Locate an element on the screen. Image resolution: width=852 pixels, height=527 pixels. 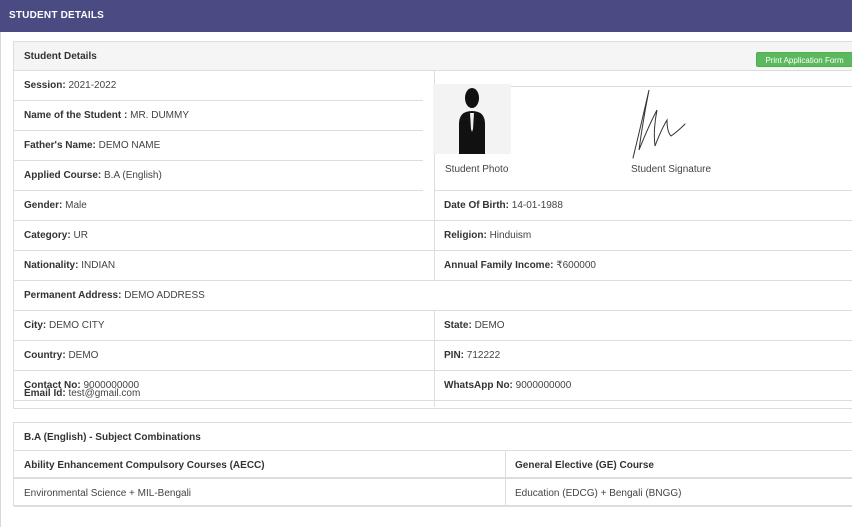
student-signature is located at coordinates (656, 121).